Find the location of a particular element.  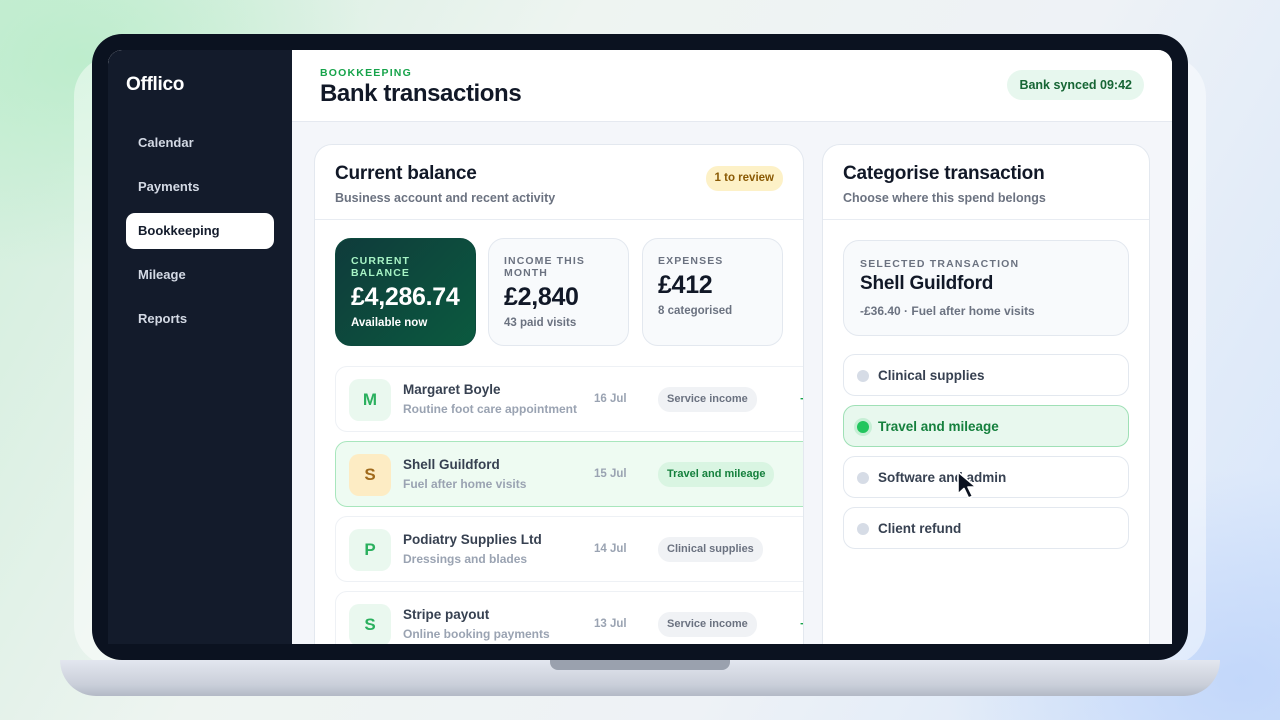

stat-foot: Available now is located at coordinates (389, 323).